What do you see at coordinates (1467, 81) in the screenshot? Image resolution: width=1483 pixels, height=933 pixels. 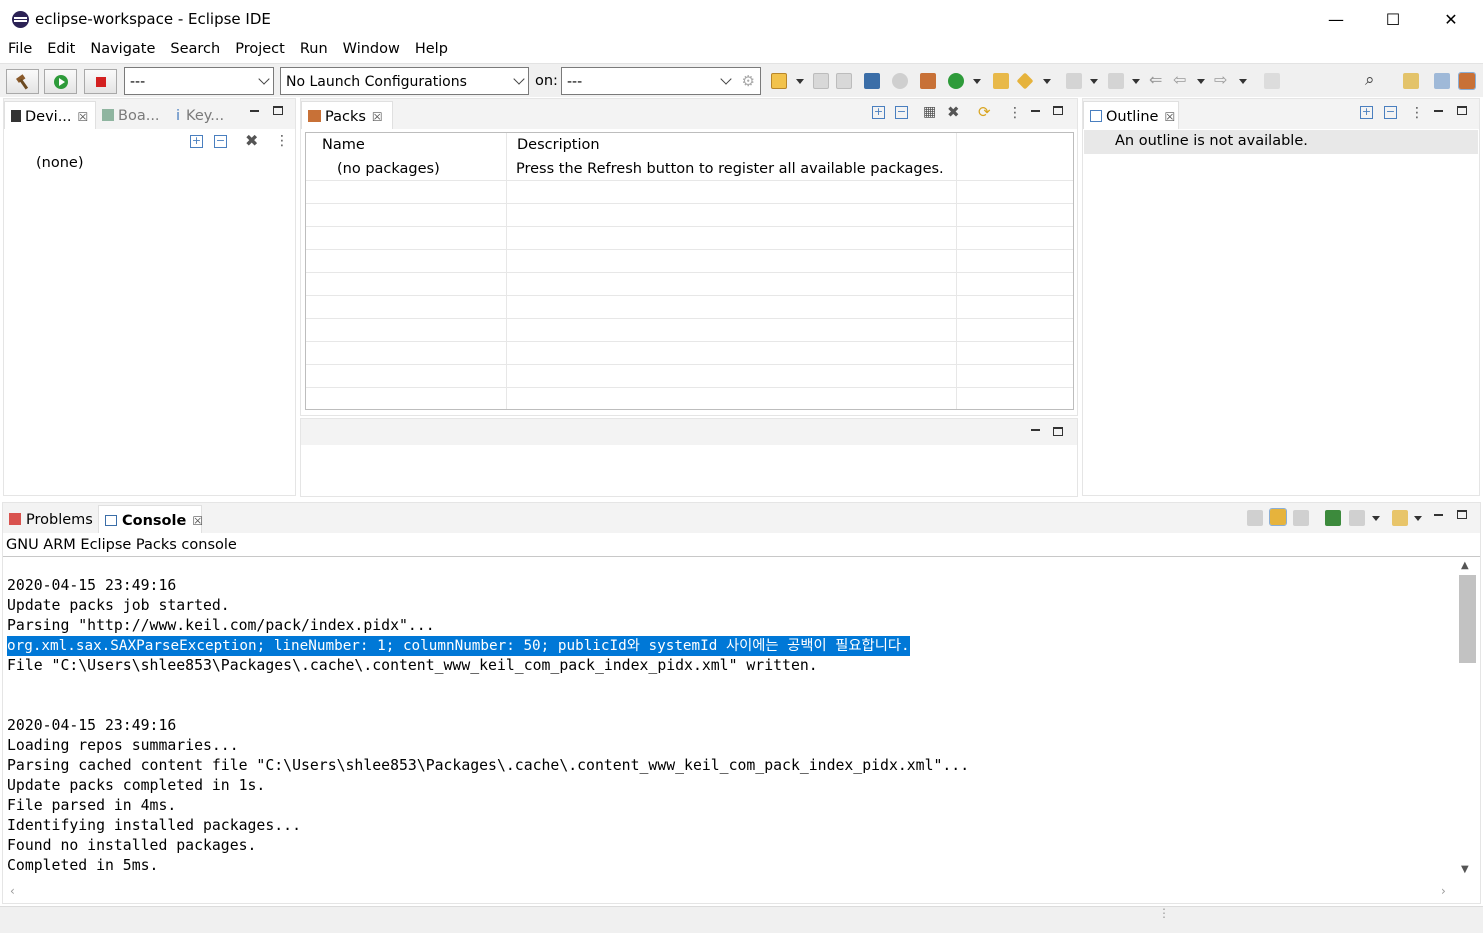 I see `packs-perspective-icon` at bounding box center [1467, 81].